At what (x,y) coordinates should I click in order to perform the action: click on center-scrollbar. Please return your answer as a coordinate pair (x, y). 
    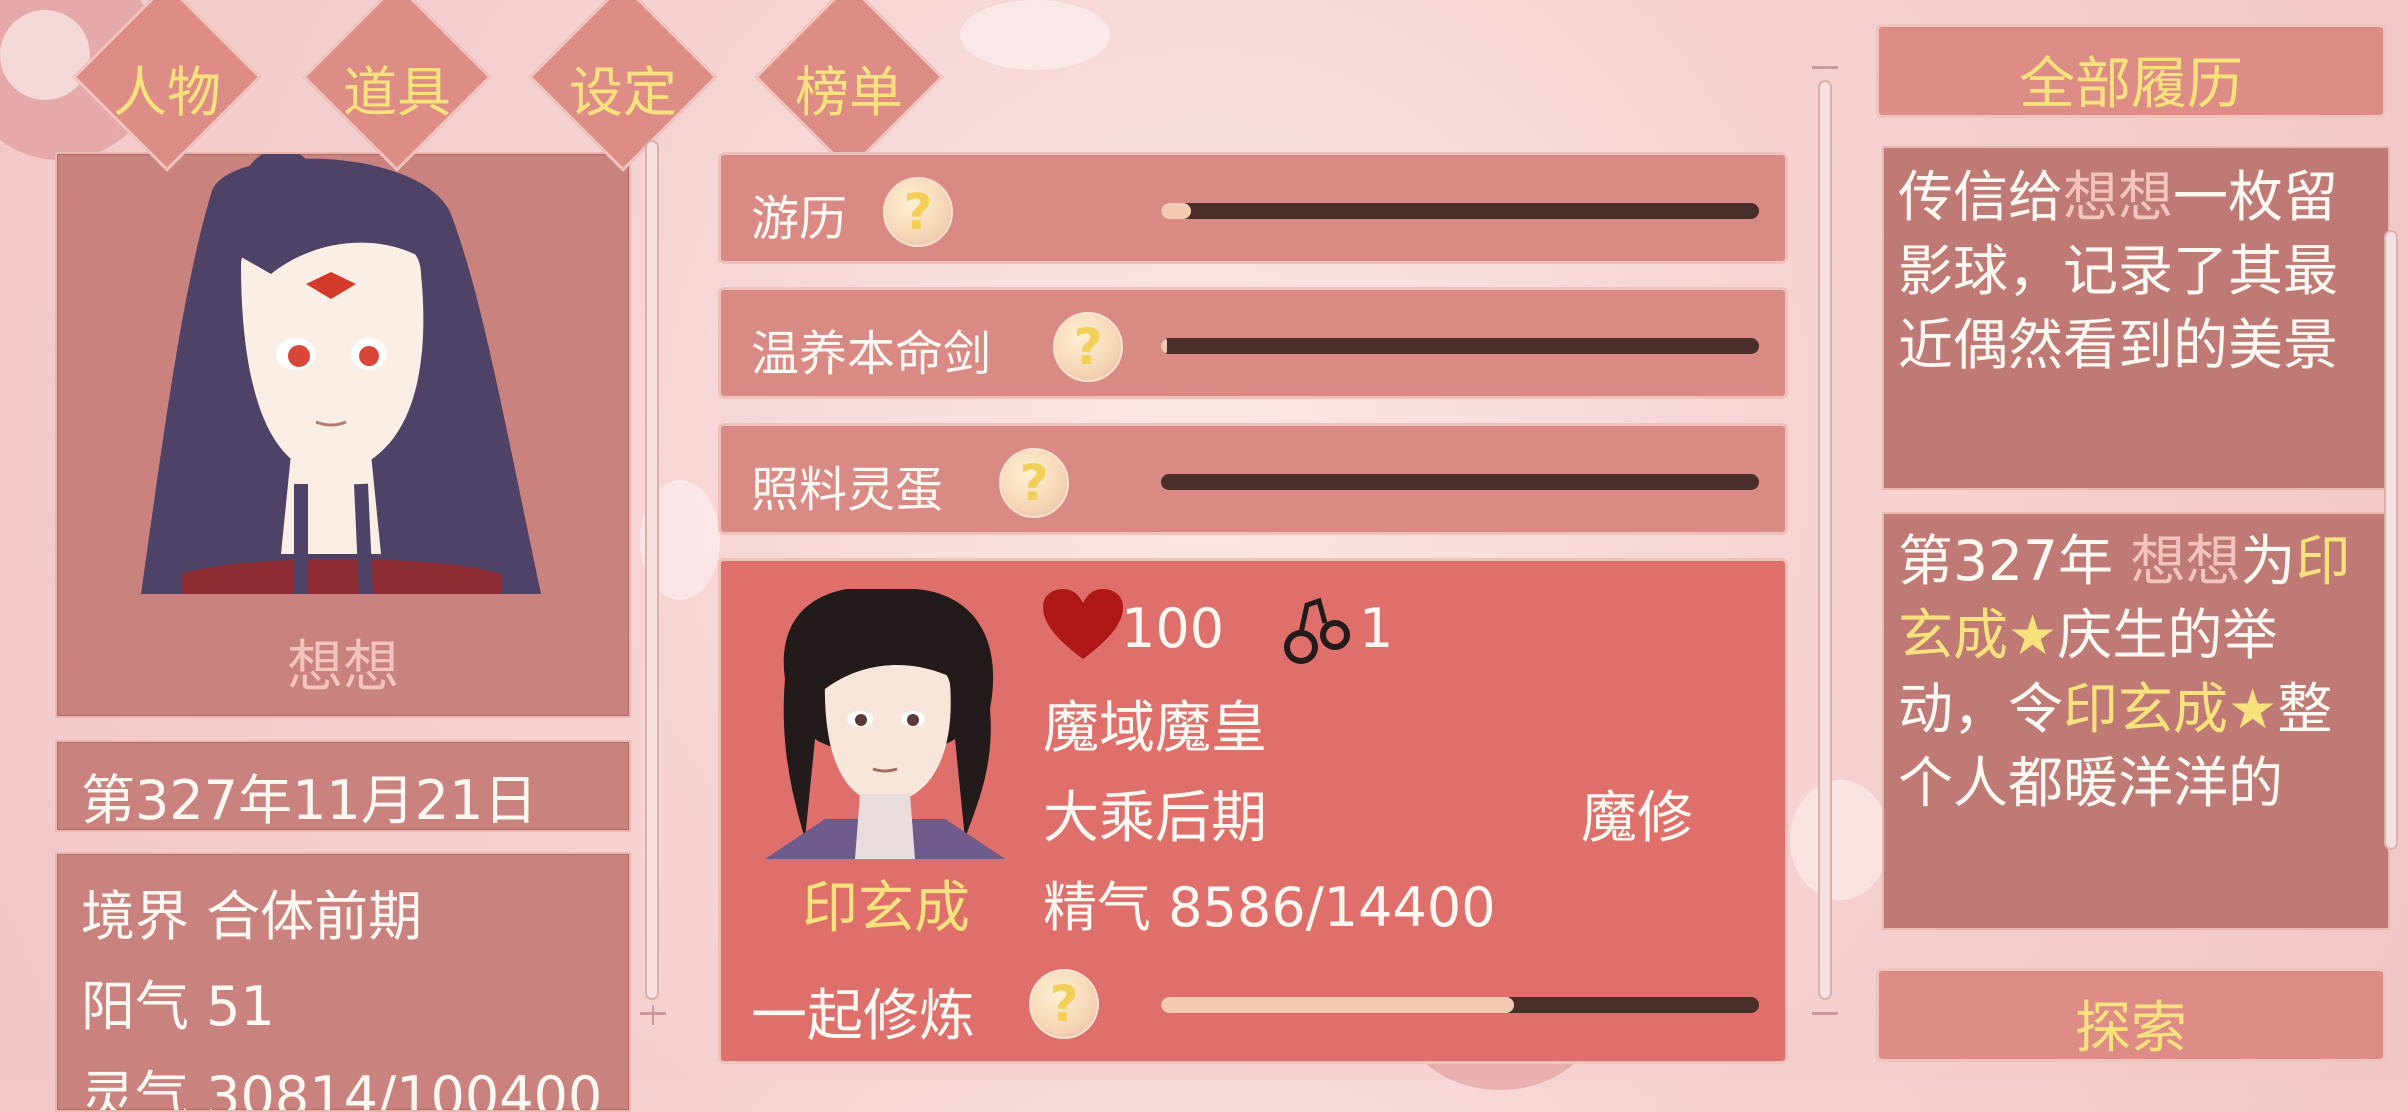
    Looking at the image, I should click on (1825, 540).